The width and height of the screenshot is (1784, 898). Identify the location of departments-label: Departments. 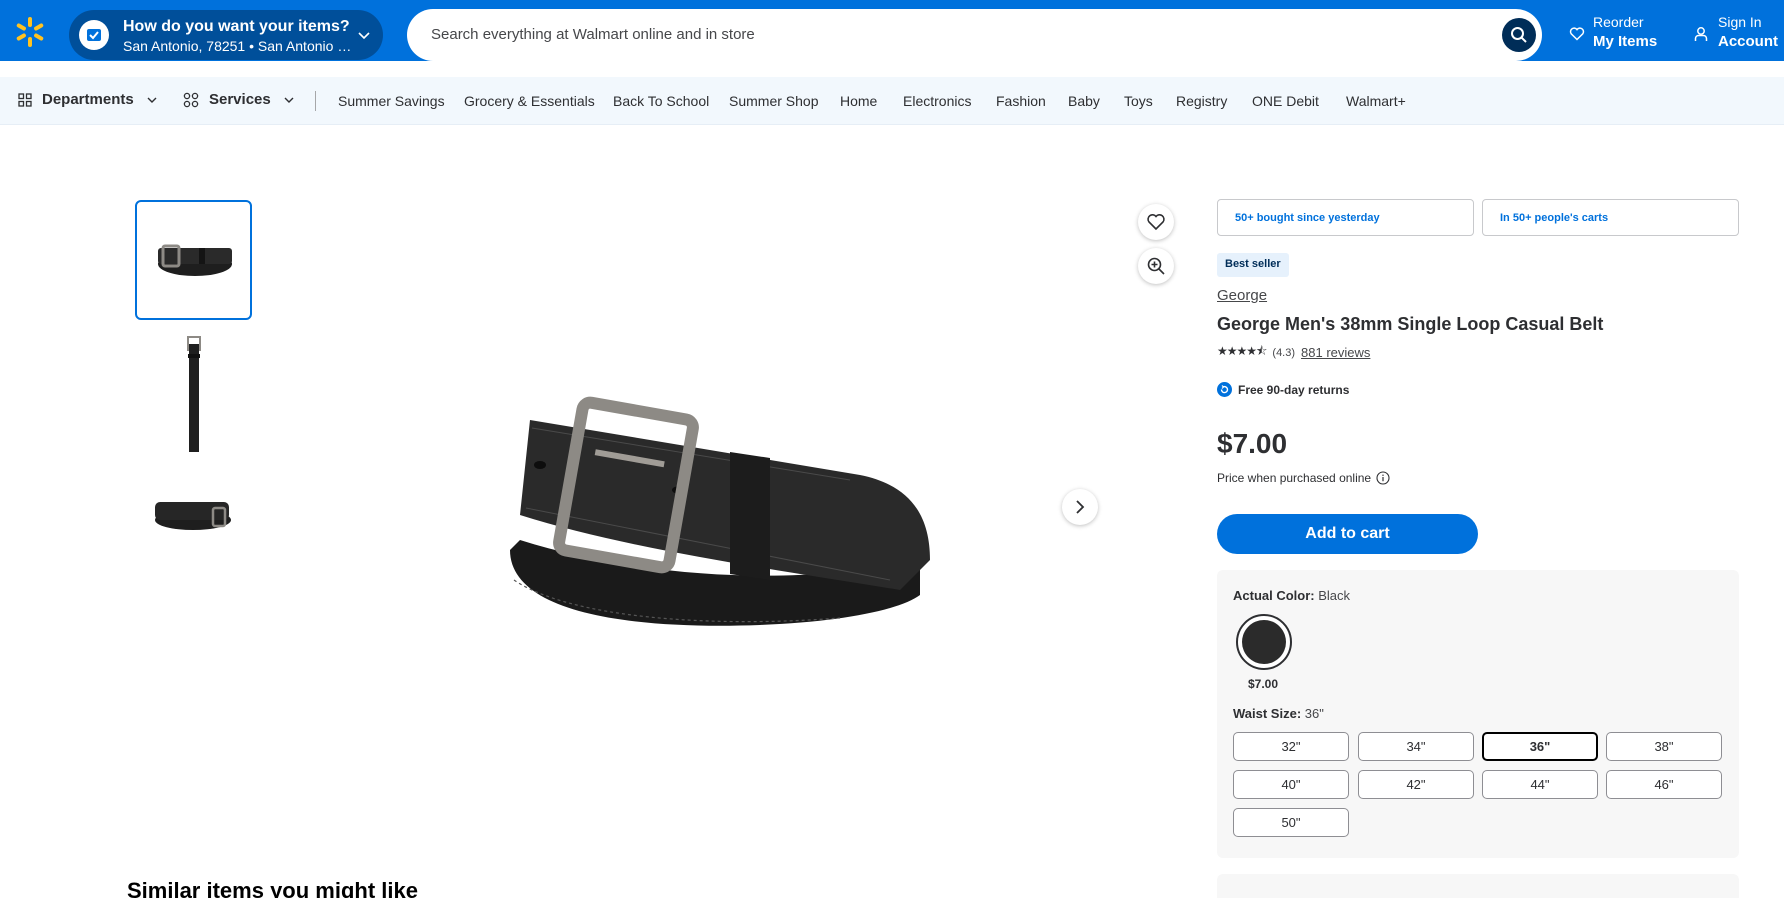
(88, 99).